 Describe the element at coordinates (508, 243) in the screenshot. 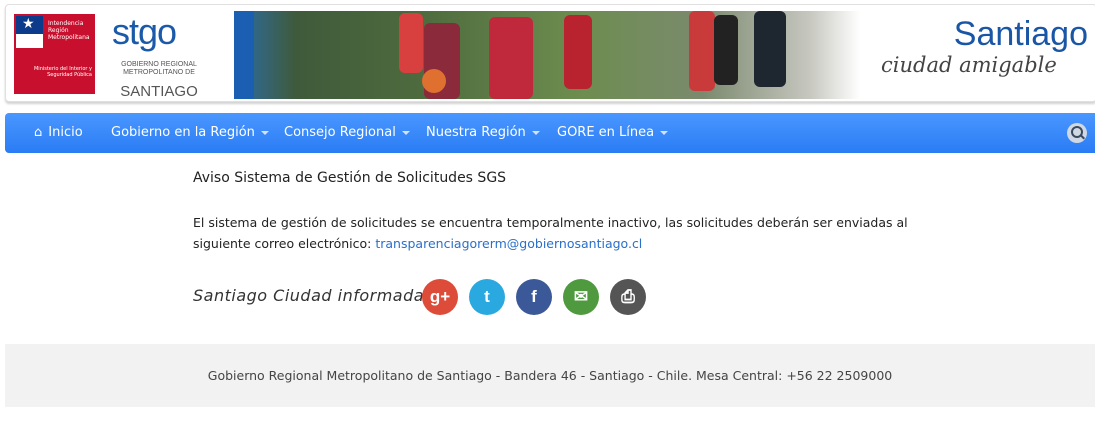

I see `email-link: transparenciagorerm@gobiernosantiago.cl` at that location.